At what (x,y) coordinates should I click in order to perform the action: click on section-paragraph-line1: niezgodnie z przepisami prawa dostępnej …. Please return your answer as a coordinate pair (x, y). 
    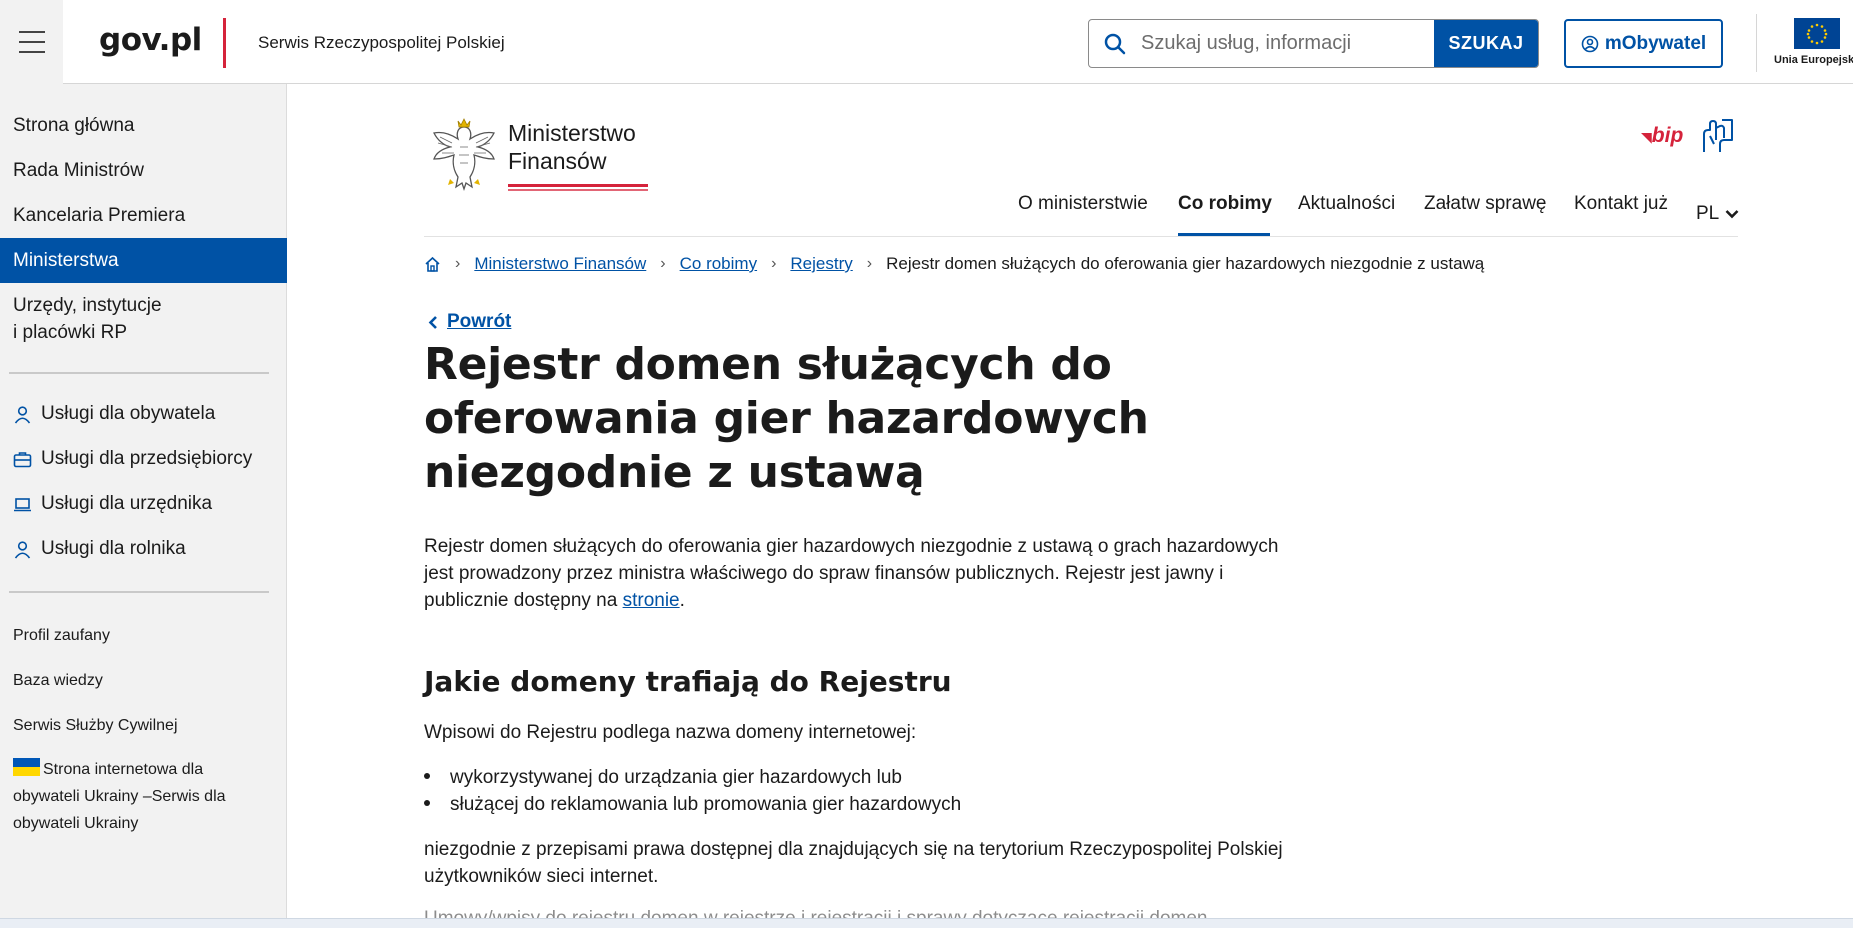
    Looking at the image, I should click on (853, 849).